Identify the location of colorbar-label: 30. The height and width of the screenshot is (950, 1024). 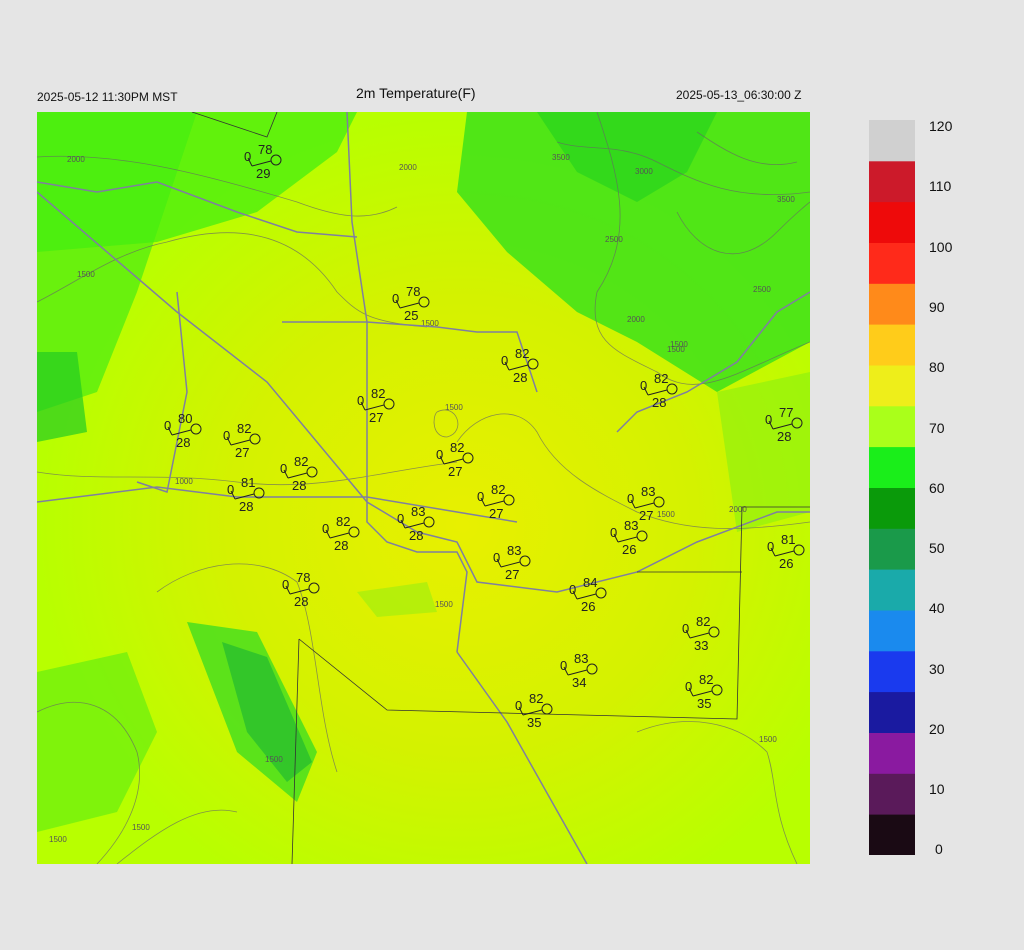
(937, 669).